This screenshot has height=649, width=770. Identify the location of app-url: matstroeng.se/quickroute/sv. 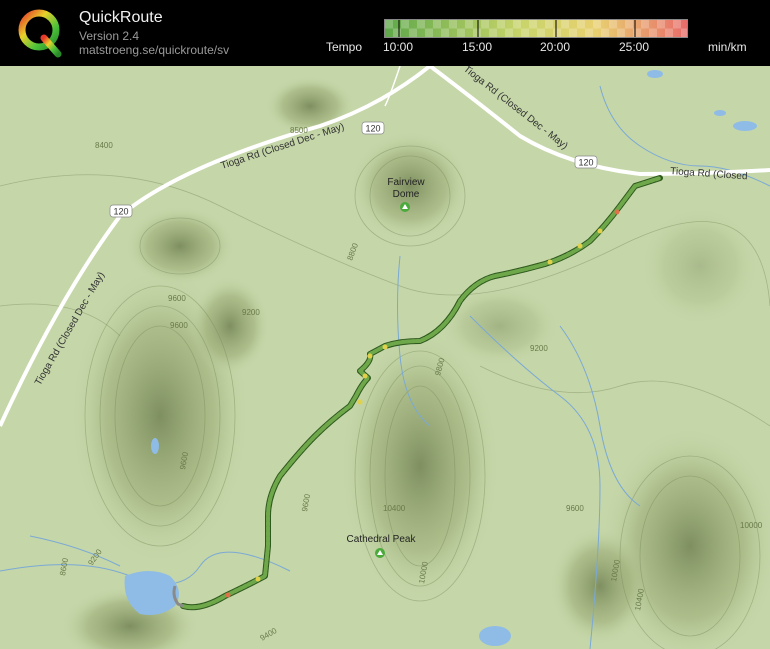
(154, 50).